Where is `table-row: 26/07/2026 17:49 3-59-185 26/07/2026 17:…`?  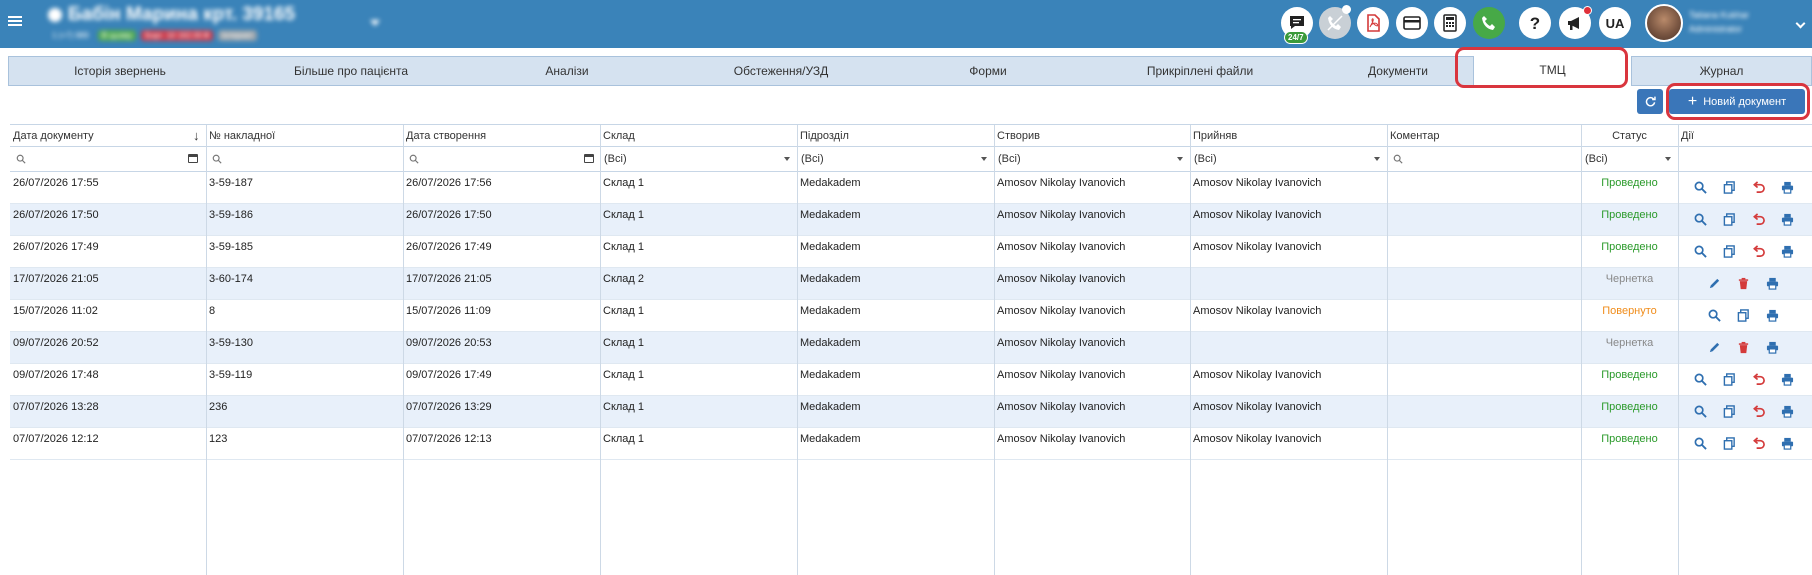 table-row: 26/07/2026 17:49 3-59-185 26/07/2026 17:… is located at coordinates (911, 252).